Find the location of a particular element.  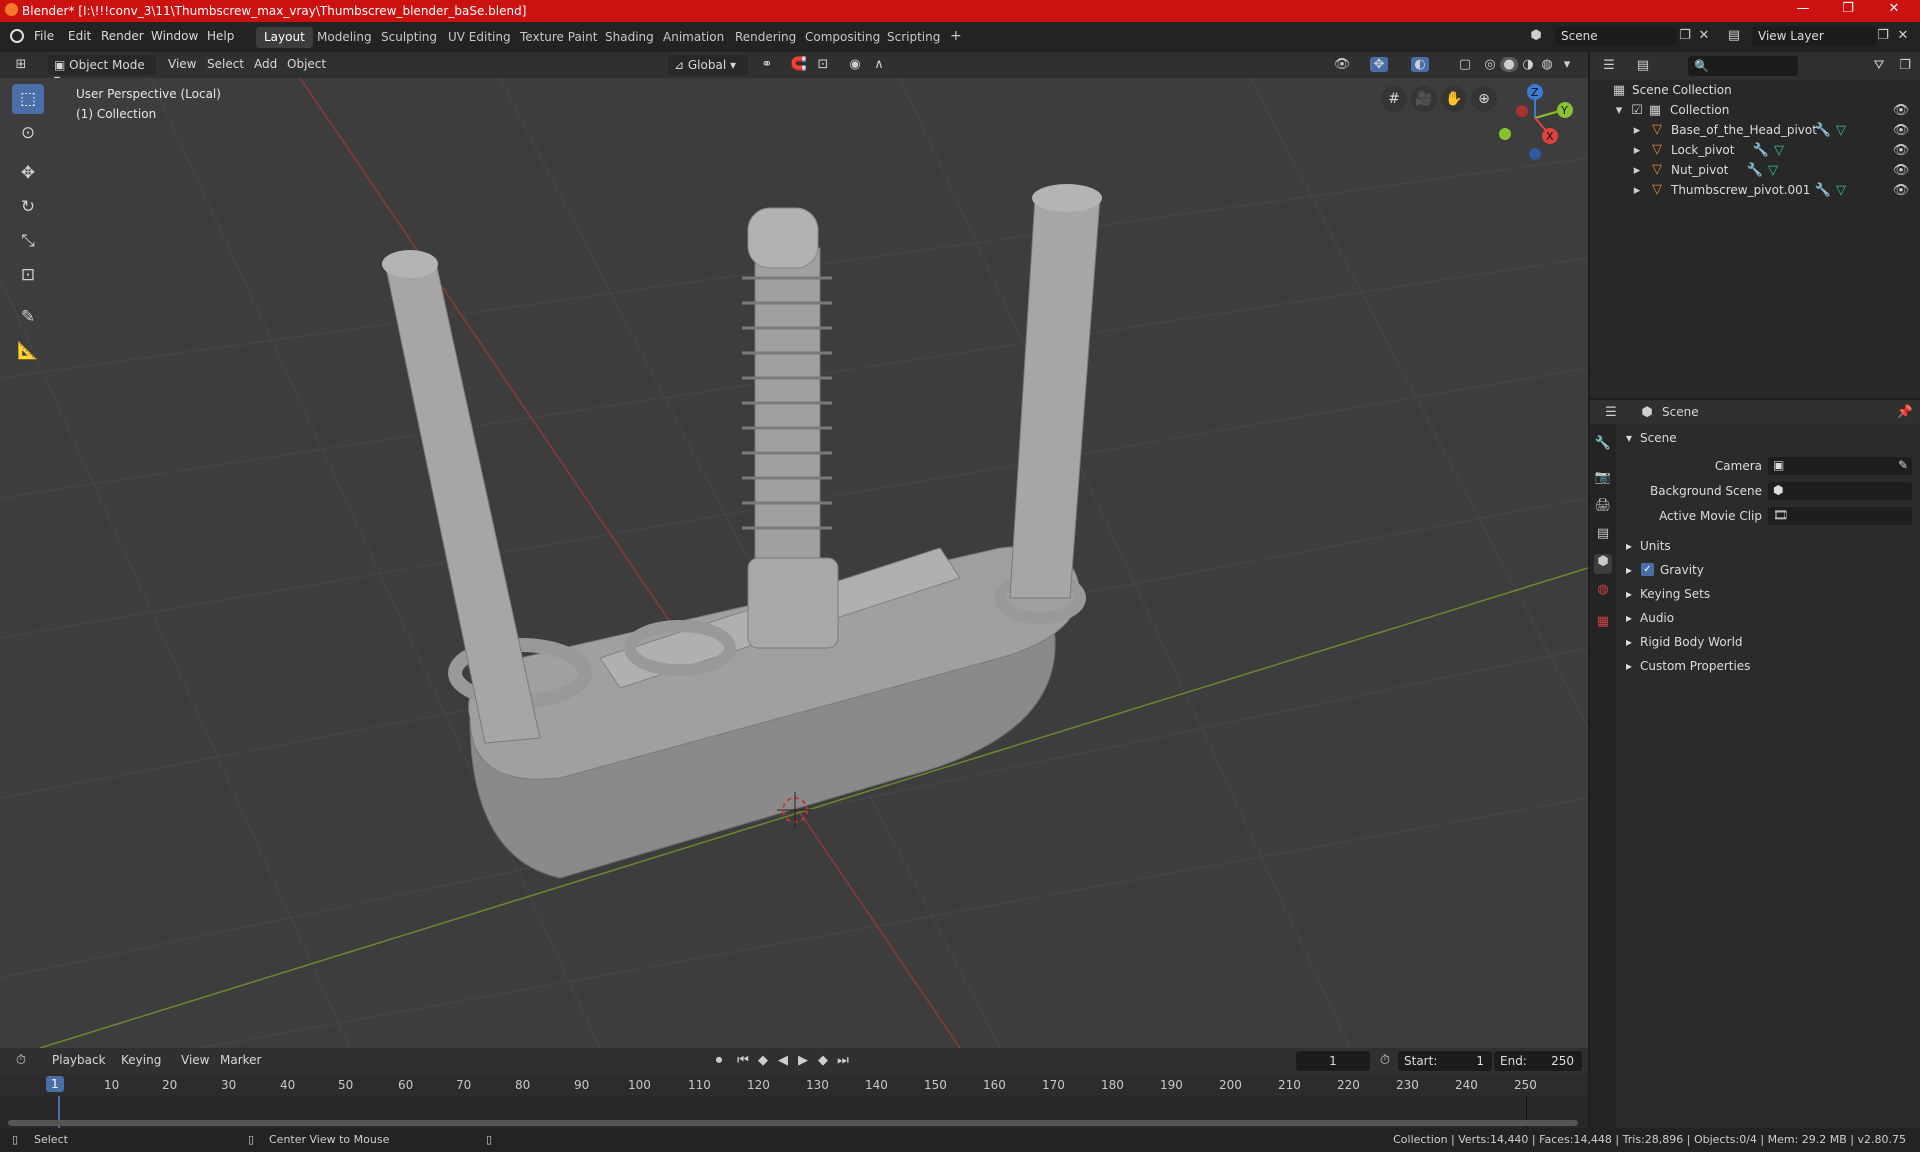

material-shading-icon: ◑ is located at coordinates (1528, 64).